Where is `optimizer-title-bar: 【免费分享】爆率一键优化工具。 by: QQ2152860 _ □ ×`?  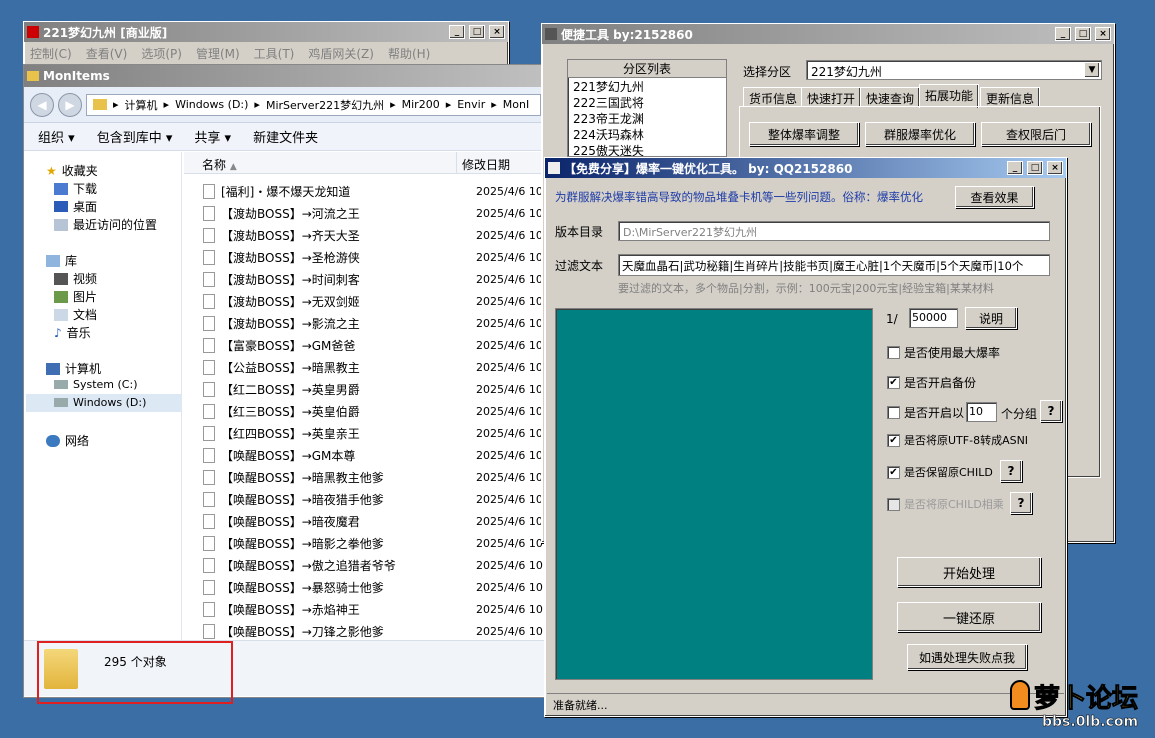
optimizer-title-bar: 【免费分享】爆率一键优化工具。 by: QQ2152860 _ □ × is located at coordinates (805, 168).